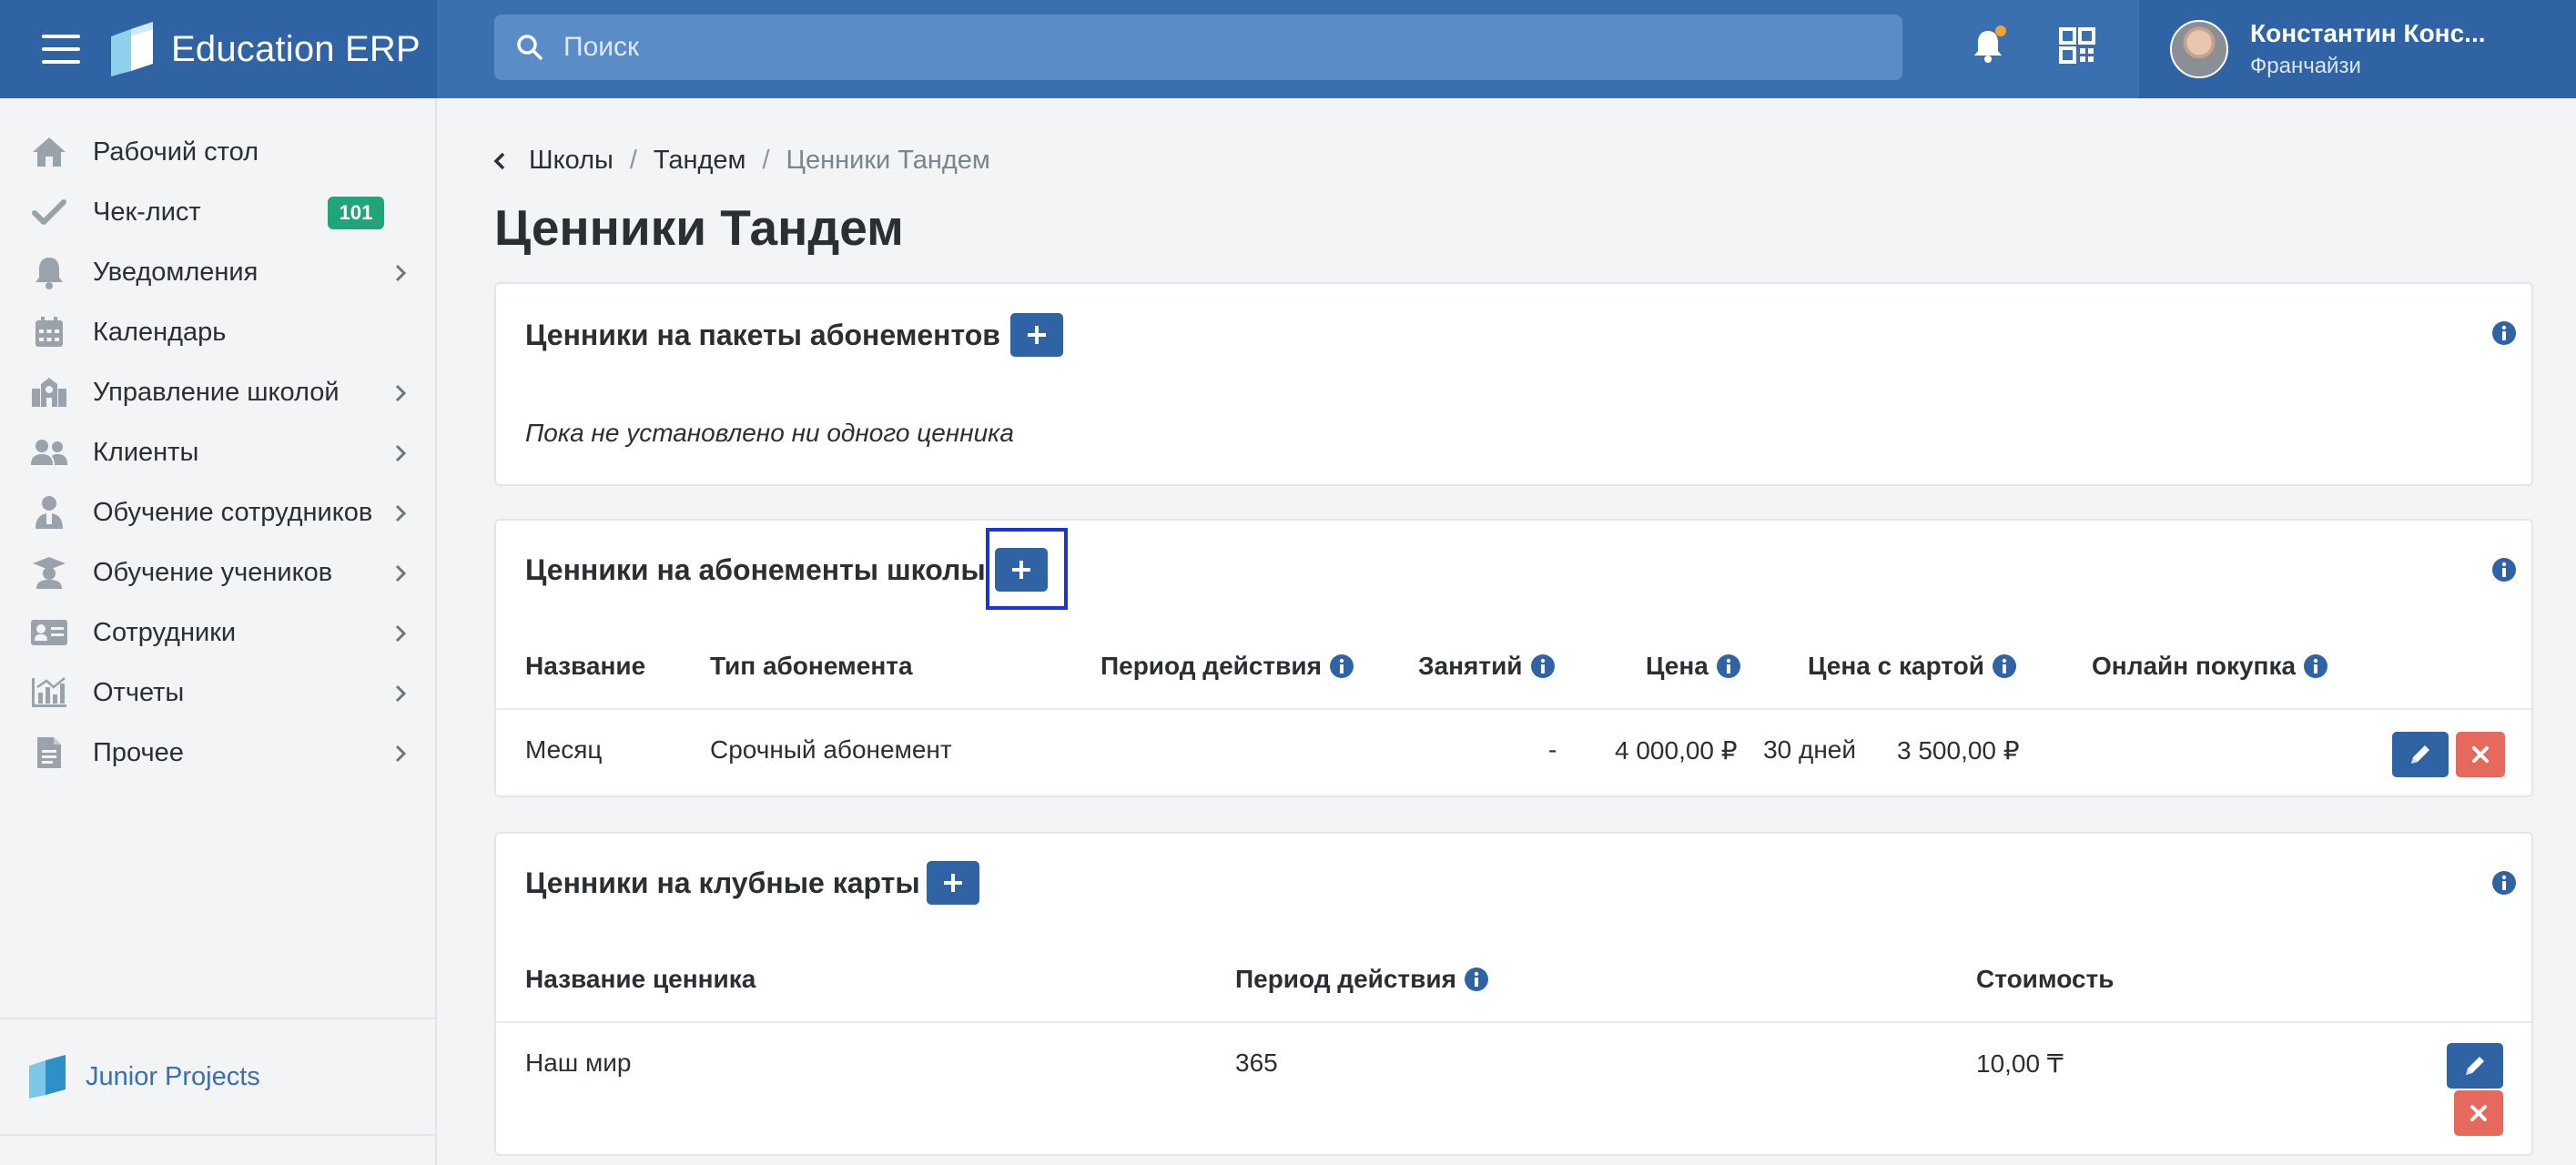 This screenshot has width=2576, height=1165. I want to click on sidebar-footer-label: Junior Projects, so click(173, 1076).